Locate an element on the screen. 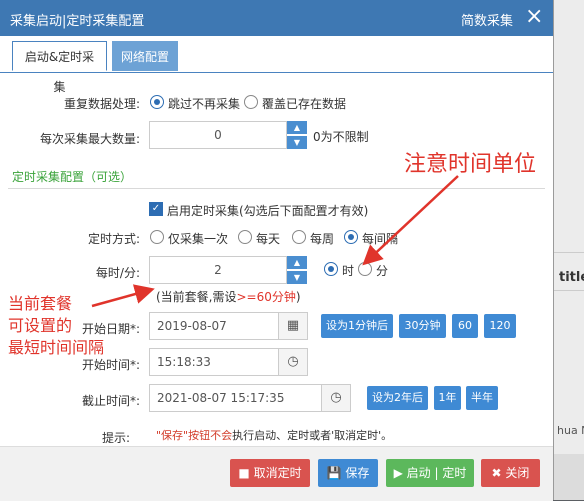 The width and height of the screenshot is (584, 501). arrow-to-unit is located at coordinates (410, 220).